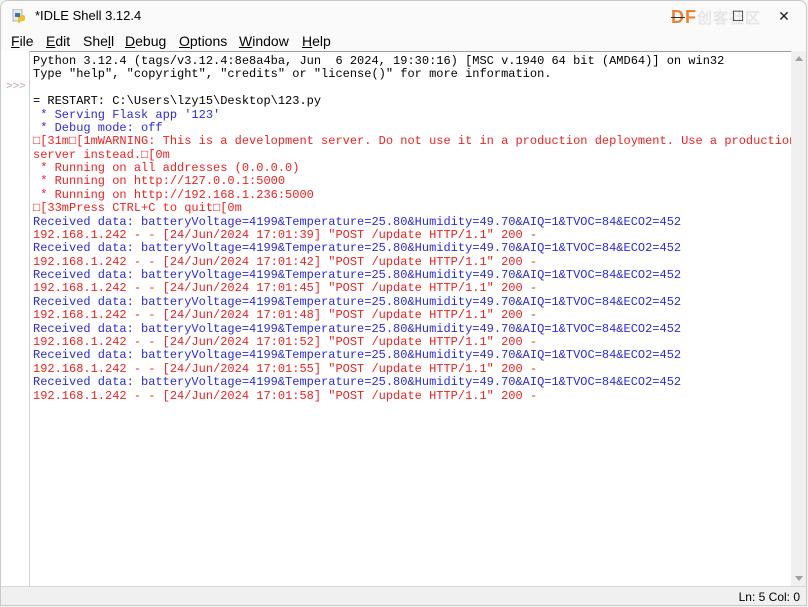  Describe the element at coordinates (738, 16) in the screenshot. I see `maximize-button: ☐` at that location.